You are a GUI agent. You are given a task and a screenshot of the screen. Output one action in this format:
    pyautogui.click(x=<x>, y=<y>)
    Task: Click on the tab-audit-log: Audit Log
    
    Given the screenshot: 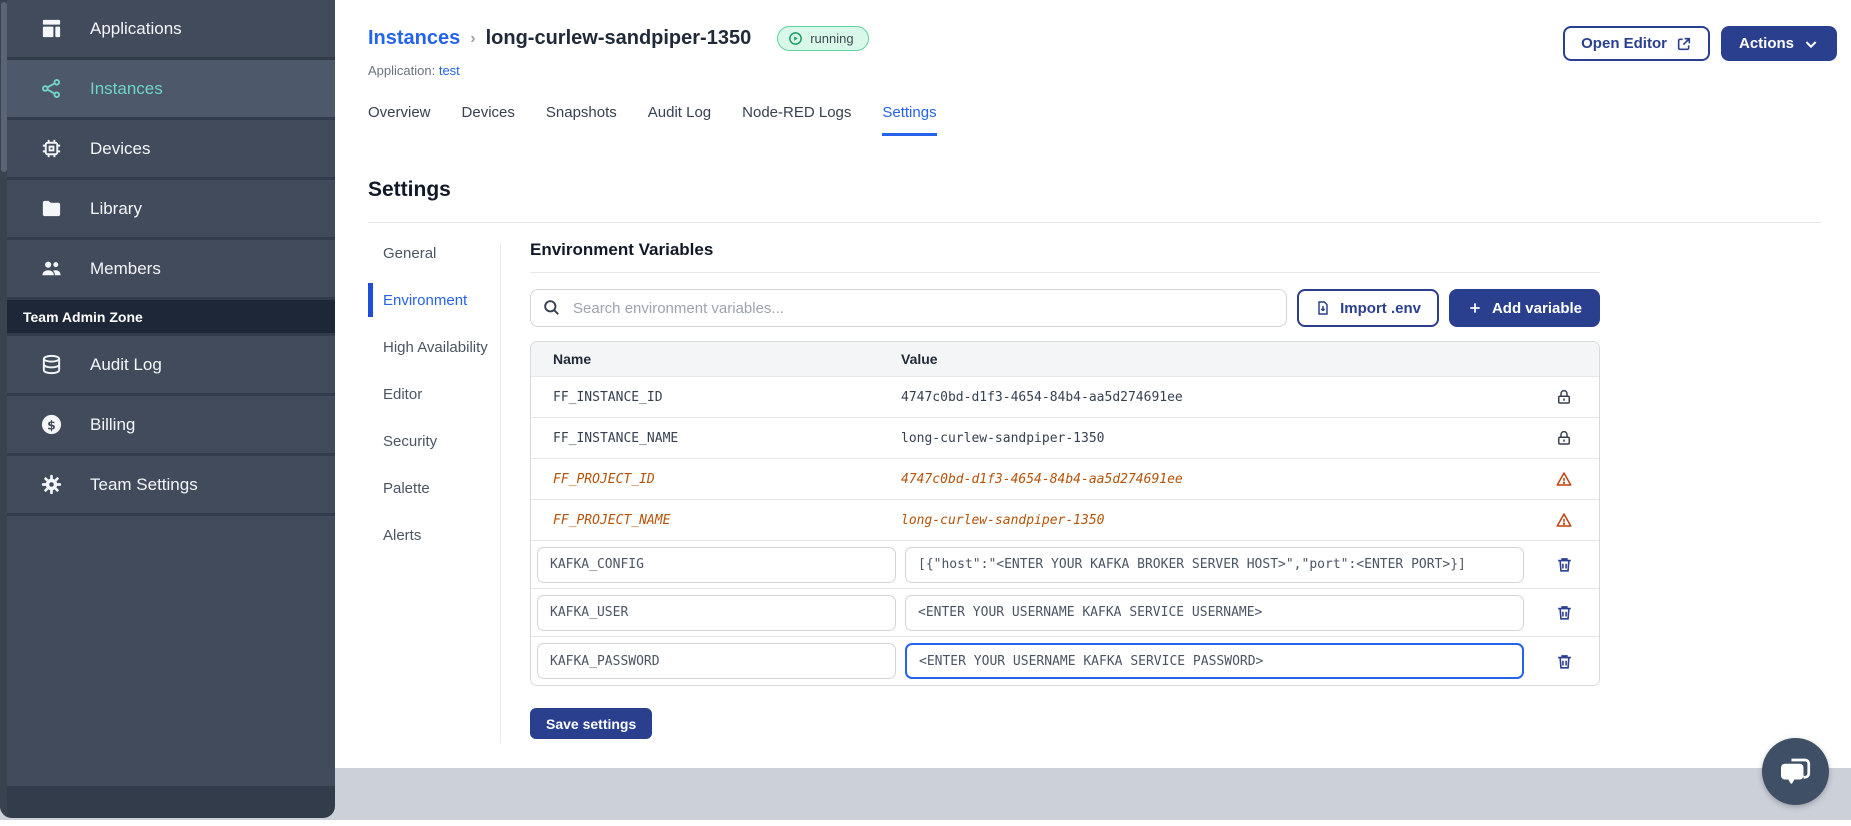 What is the action you would take?
    pyautogui.click(x=679, y=120)
    